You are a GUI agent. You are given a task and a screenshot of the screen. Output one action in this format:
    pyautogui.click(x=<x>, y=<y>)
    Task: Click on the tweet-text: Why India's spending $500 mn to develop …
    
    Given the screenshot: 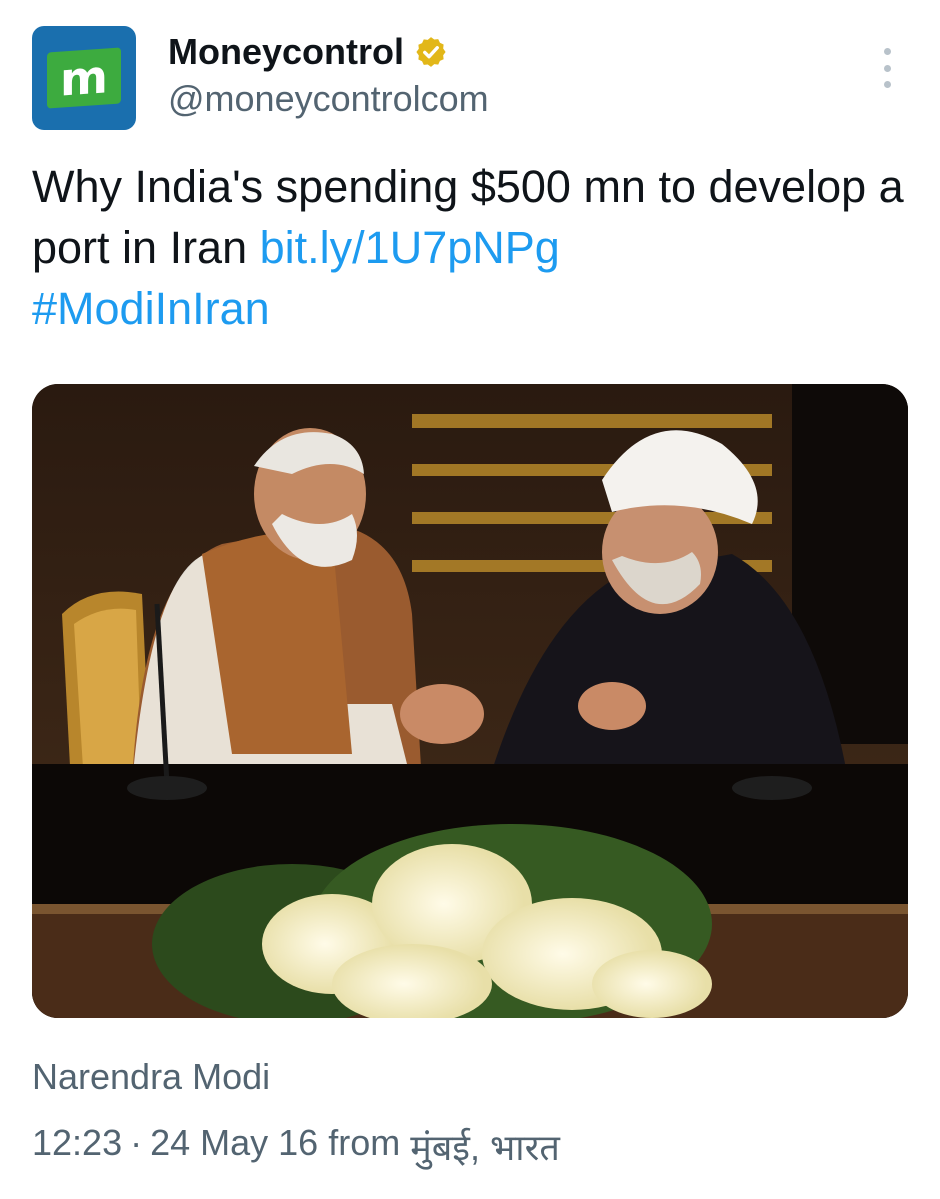 What is the action you would take?
    pyautogui.click(x=472, y=247)
    